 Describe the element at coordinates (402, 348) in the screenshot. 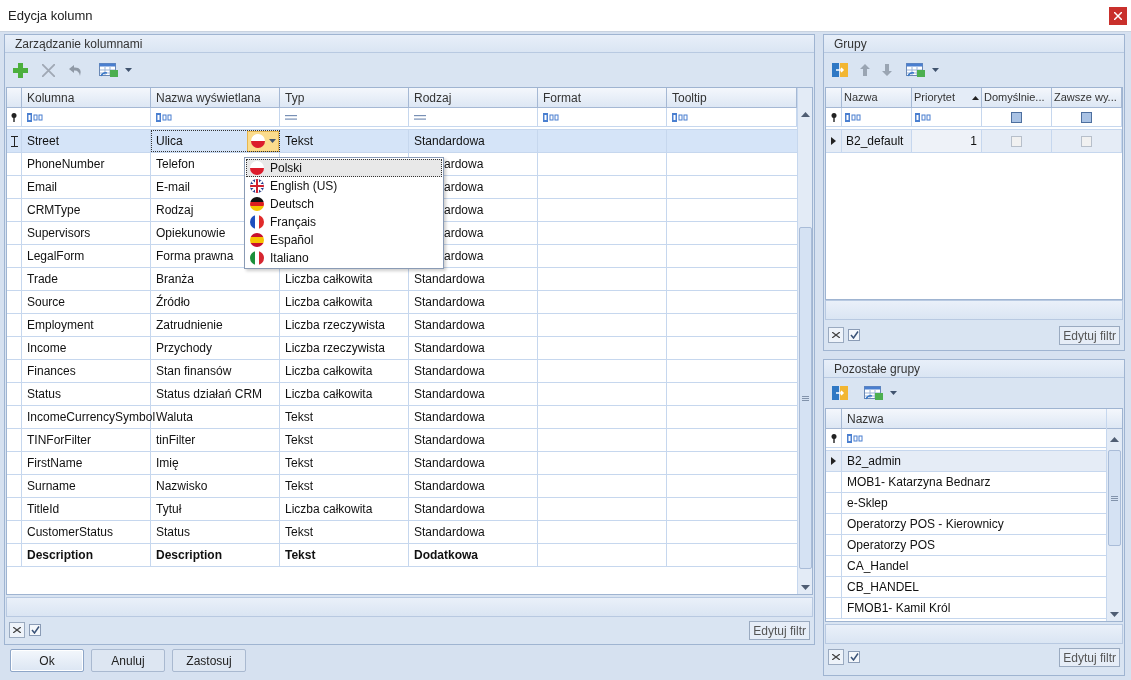

I see `table-row: Income Przychody Liczba rzeczywista Standardowa` at that location.